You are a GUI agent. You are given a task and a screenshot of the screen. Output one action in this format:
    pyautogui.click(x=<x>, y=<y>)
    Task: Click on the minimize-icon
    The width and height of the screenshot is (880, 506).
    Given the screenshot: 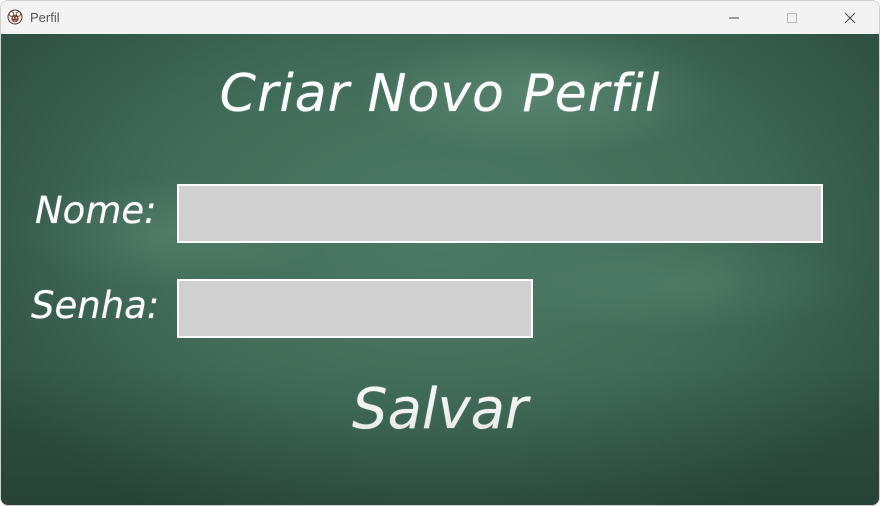 What is the action you would take?
    pyautogui.click(x=734, y=17)
    